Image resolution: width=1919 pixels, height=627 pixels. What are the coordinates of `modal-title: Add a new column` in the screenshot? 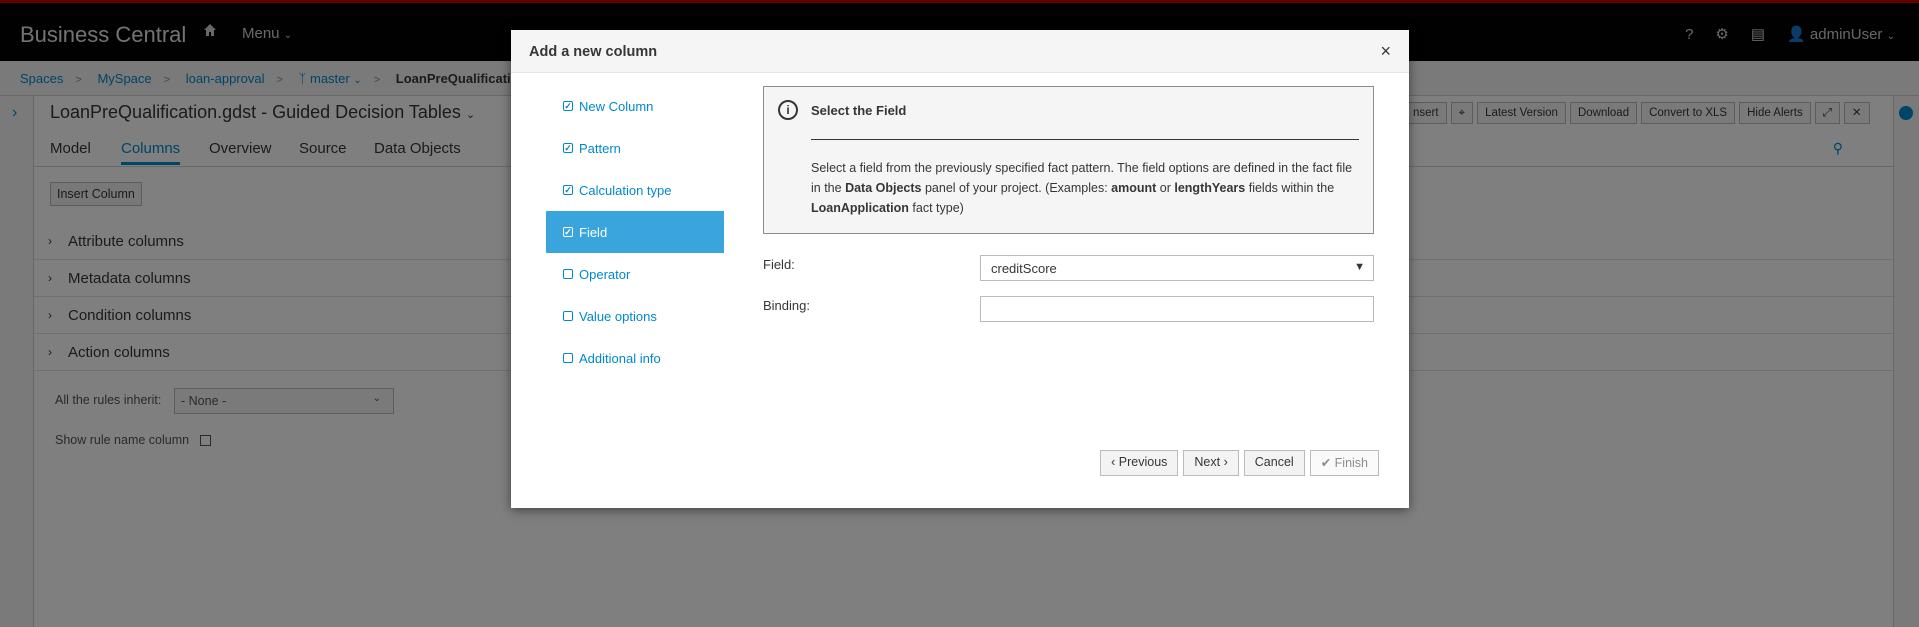 It's located at (593, 52).